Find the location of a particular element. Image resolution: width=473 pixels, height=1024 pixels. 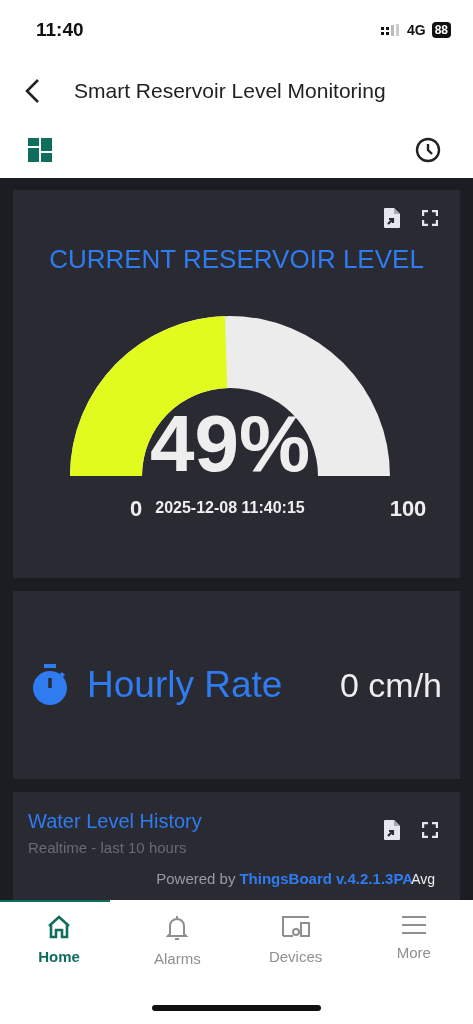

stopwatch-icon is located at coordinates (50, 685).